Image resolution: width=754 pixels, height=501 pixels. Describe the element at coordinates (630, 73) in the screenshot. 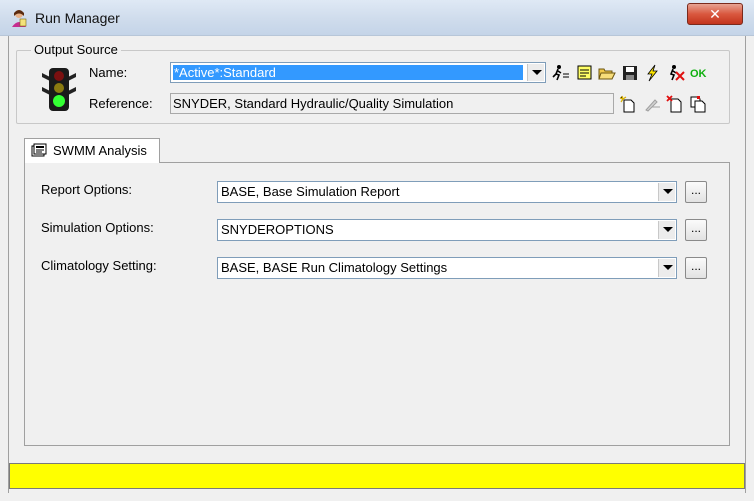

I see `save-icon` at that location.